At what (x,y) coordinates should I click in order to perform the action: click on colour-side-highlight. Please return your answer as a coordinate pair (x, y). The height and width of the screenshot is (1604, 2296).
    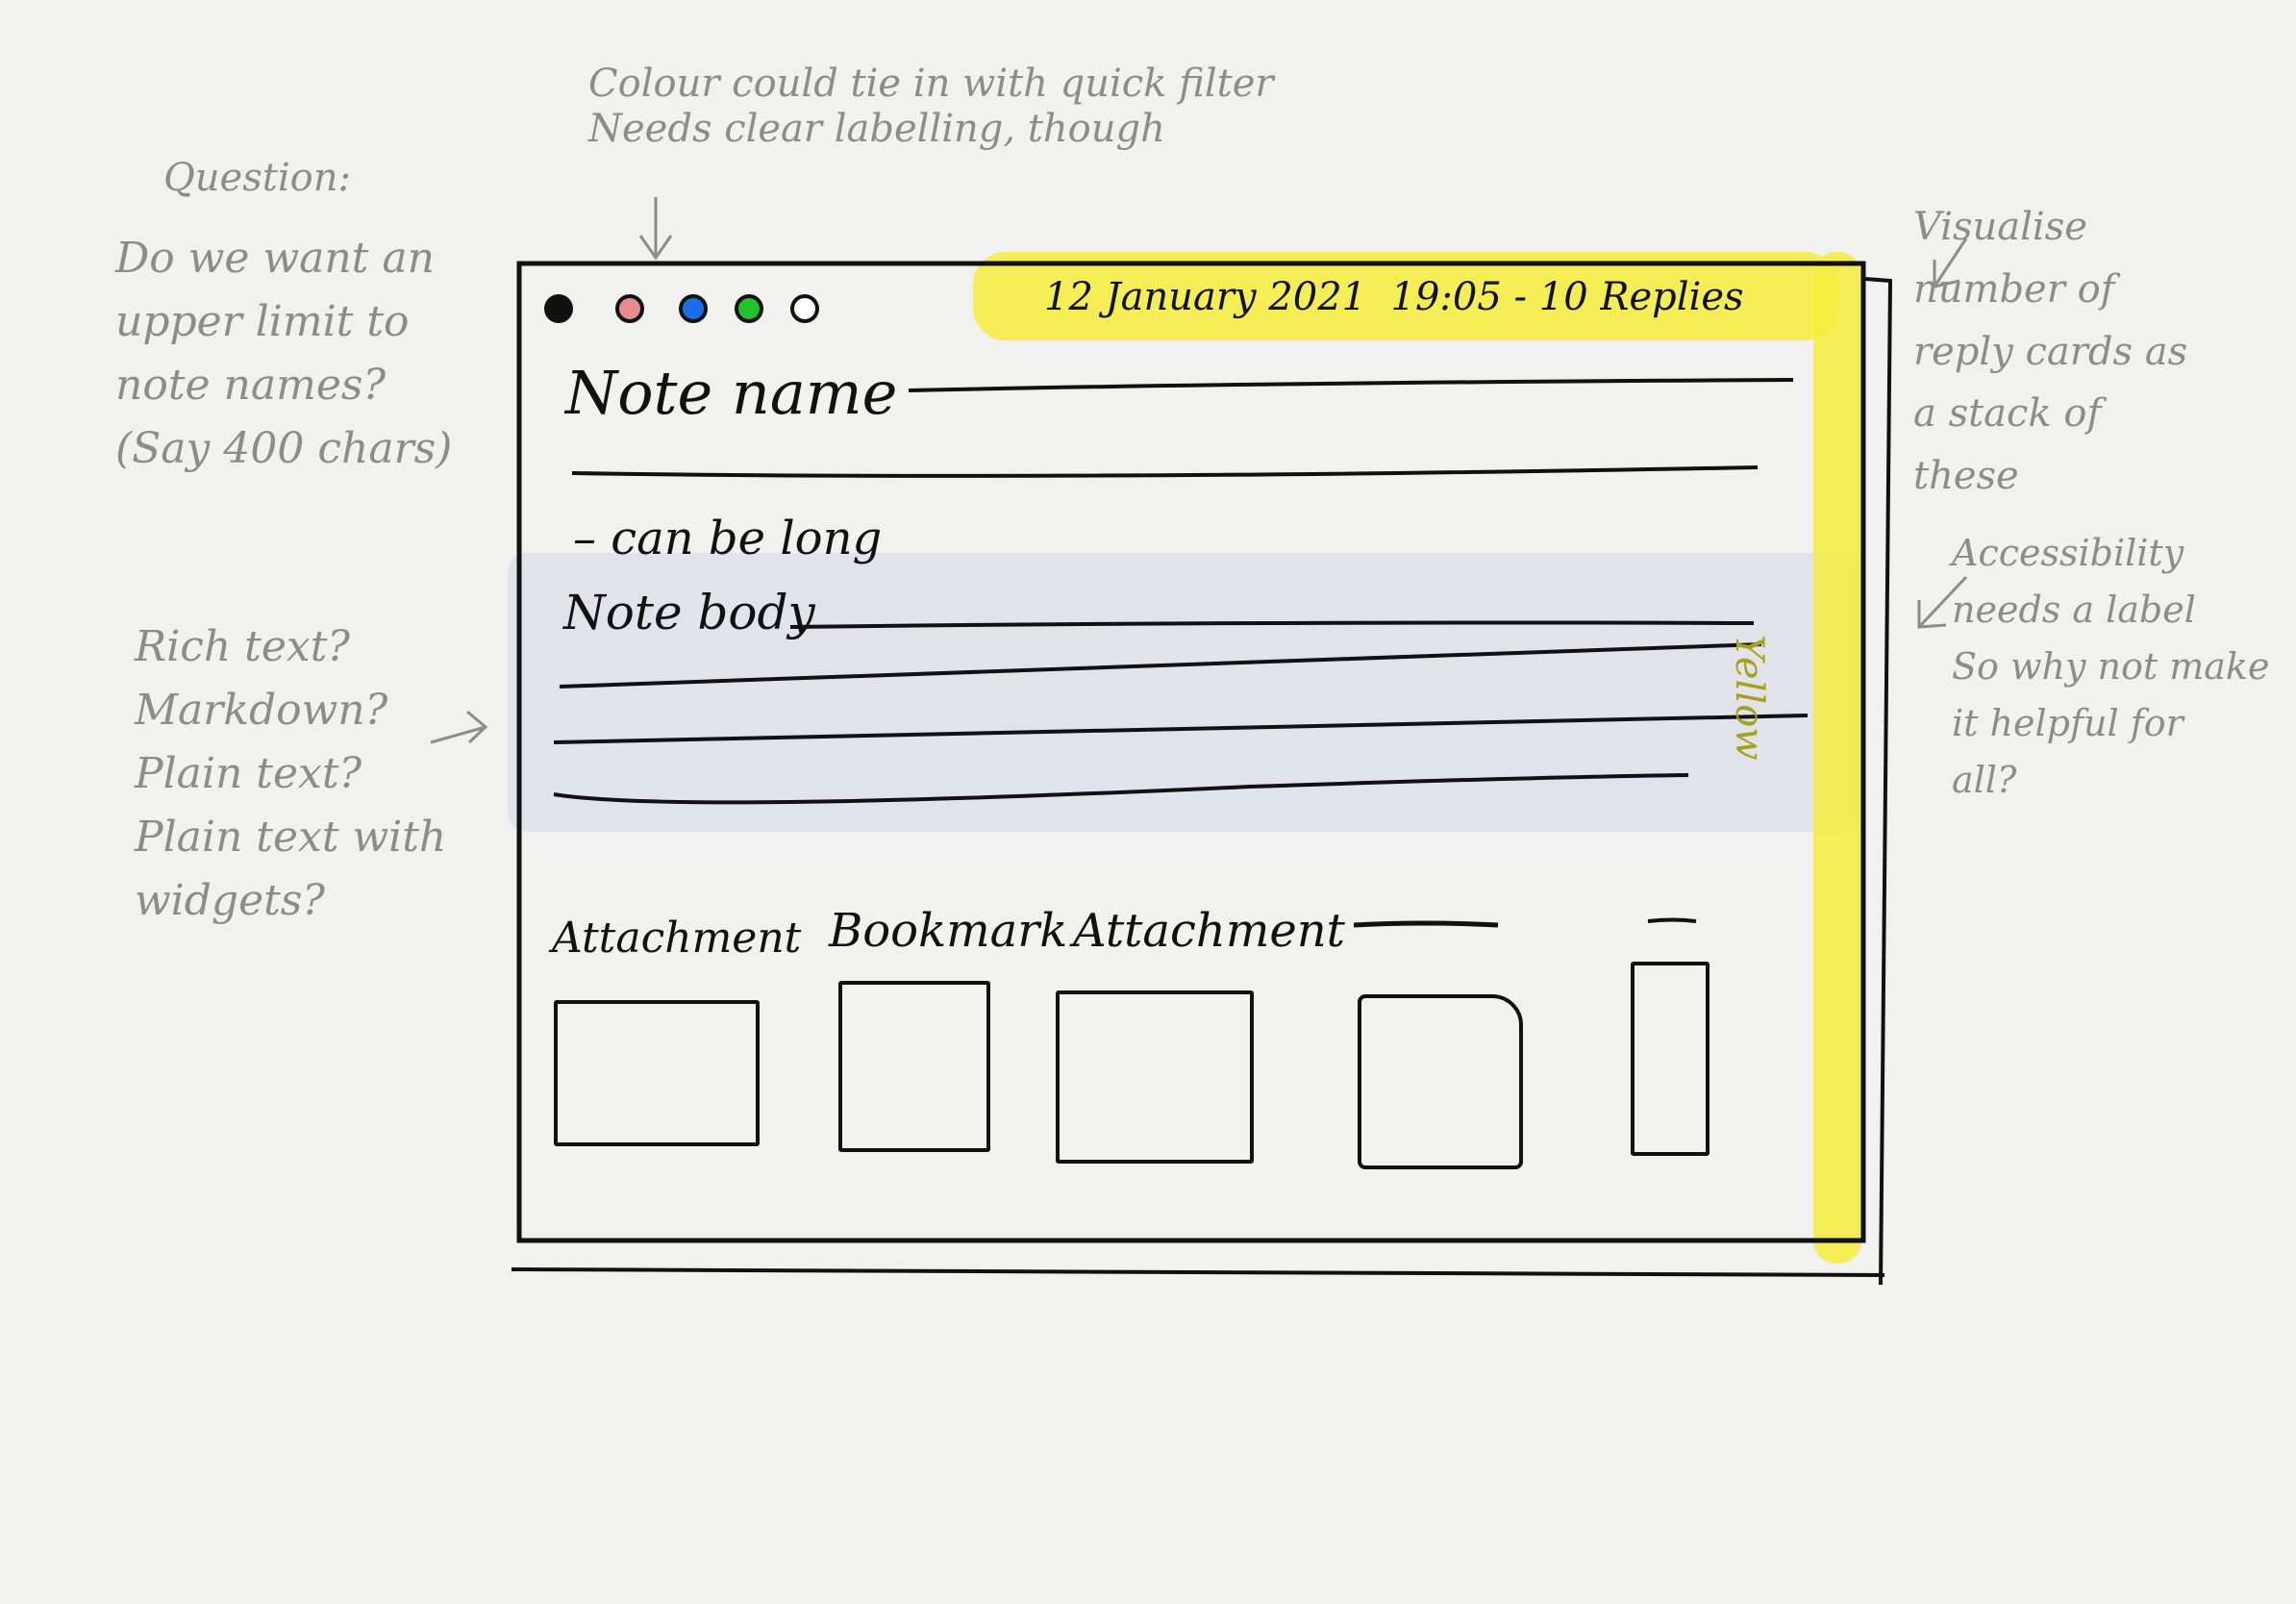
    Looking at the image, I should click on (1837, 758).